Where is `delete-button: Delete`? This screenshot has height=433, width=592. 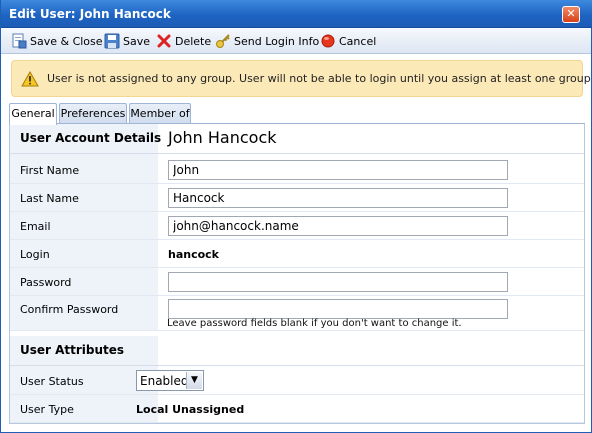
delete-button: Delete is located at coordinates (183, 41).